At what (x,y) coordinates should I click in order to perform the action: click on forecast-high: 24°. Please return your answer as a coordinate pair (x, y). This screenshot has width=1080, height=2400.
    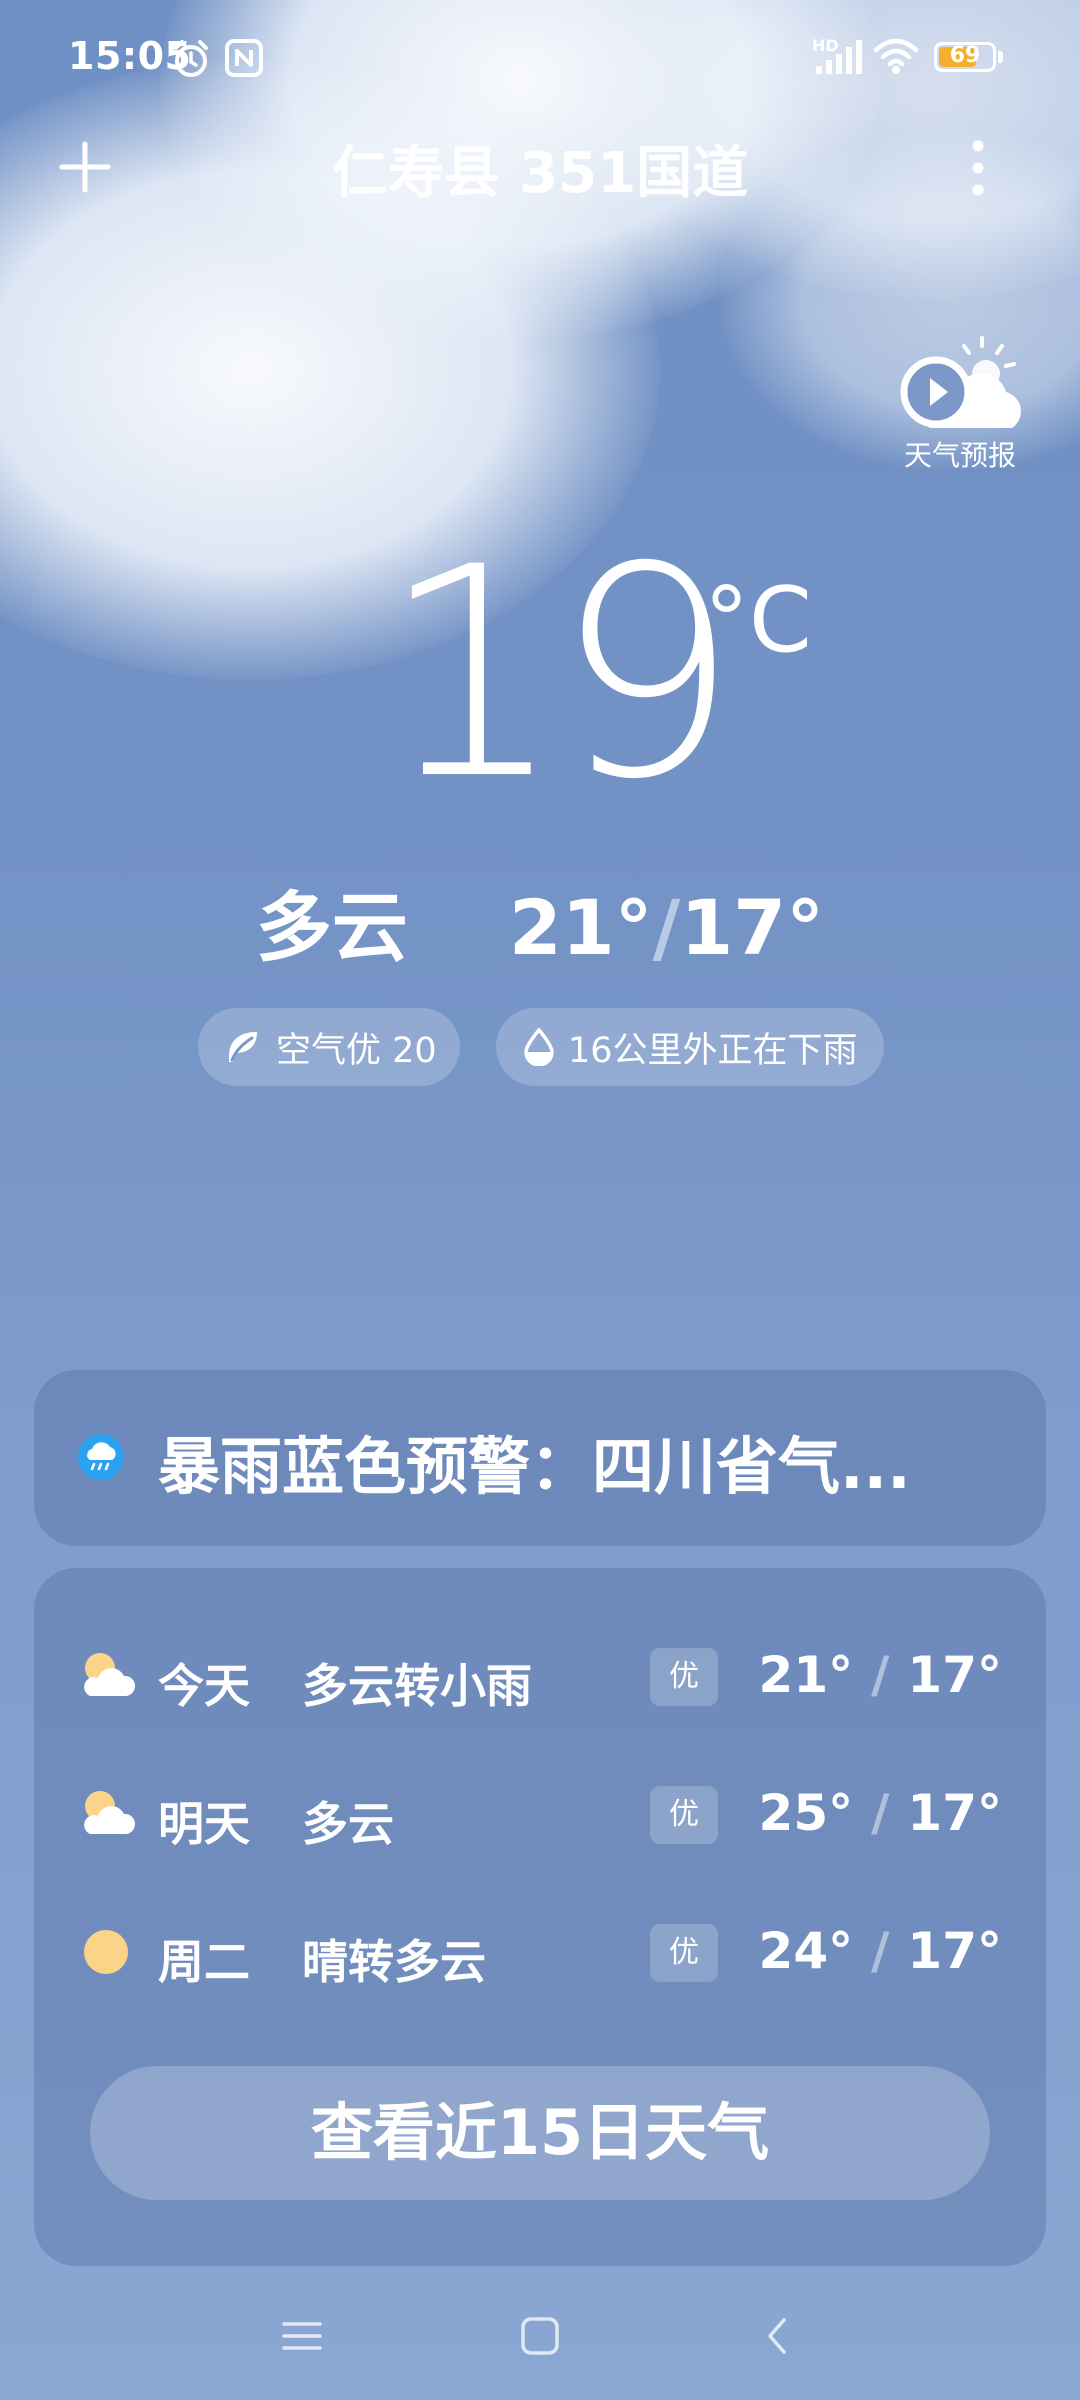
    Looking at the image, I should click on (806, 1951).